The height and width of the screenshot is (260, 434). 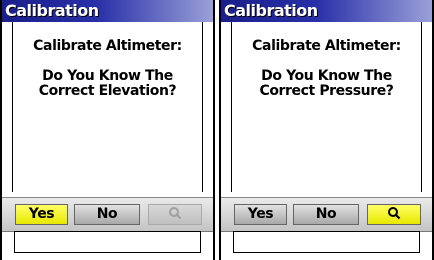 I want to click on question-line-2: Correct Elevation?, so click(x=107, y=91).